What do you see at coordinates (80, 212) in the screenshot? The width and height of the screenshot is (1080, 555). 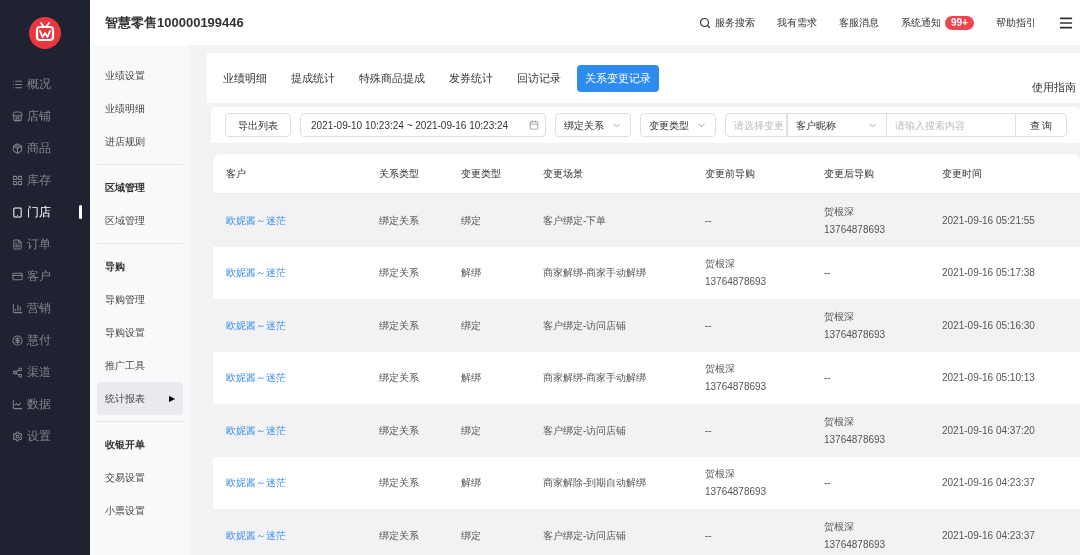 I see `active-indicator` at bounding box center [80, 212].